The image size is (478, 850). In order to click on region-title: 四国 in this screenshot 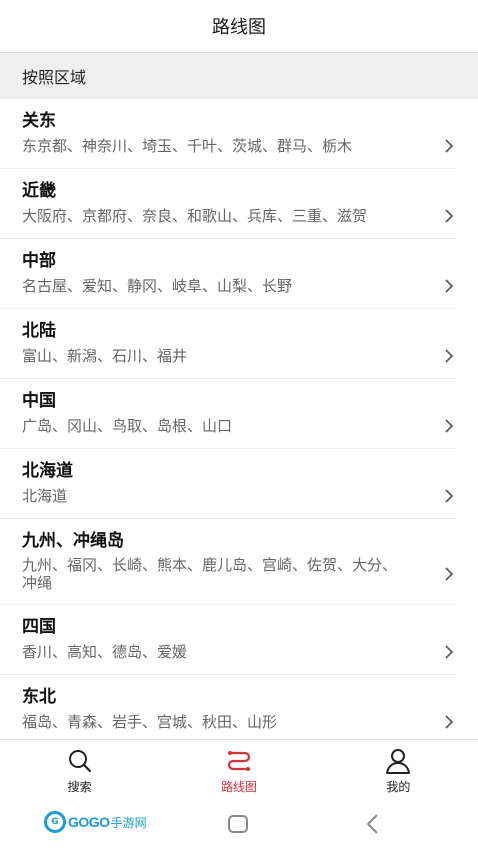, I will do `click(39, 627)`.